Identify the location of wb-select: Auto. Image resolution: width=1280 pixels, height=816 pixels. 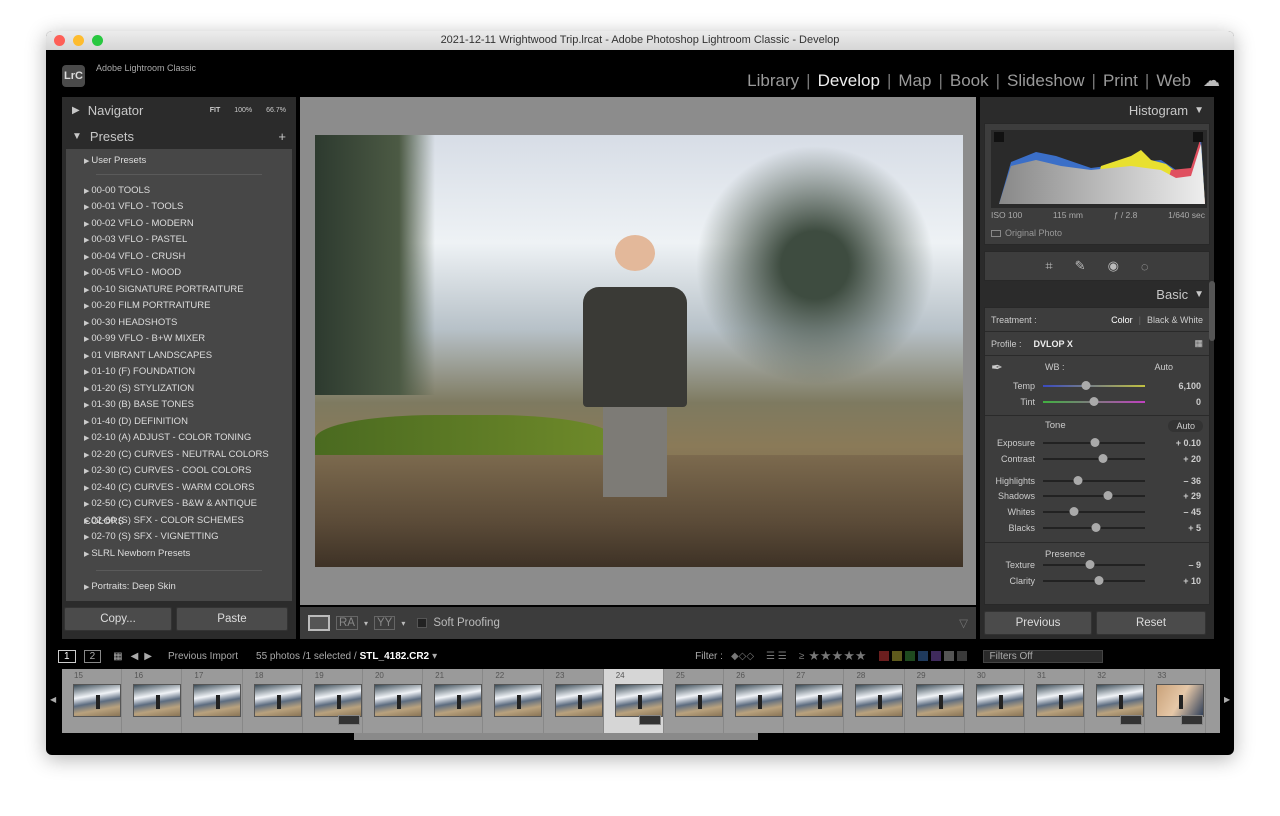
(1163, 367).